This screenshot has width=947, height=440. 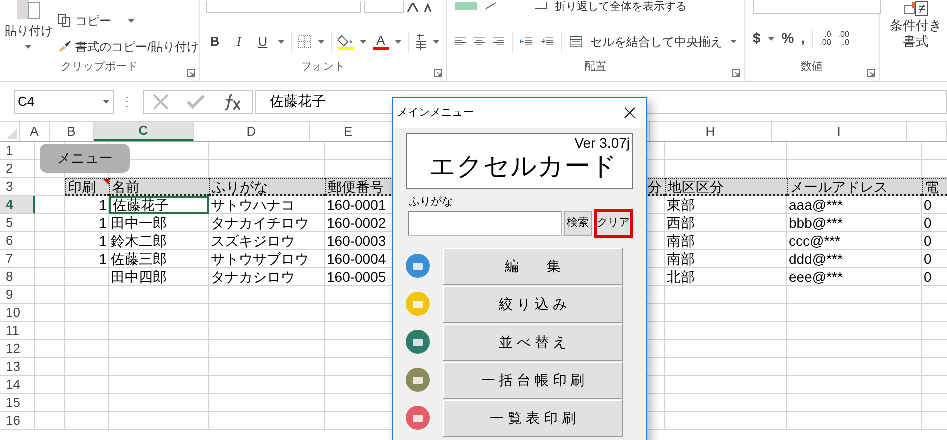 What do you see at coordinates (144, 131) in the screenshot?
I see `column-header: C` at bounding box center [144, 131].